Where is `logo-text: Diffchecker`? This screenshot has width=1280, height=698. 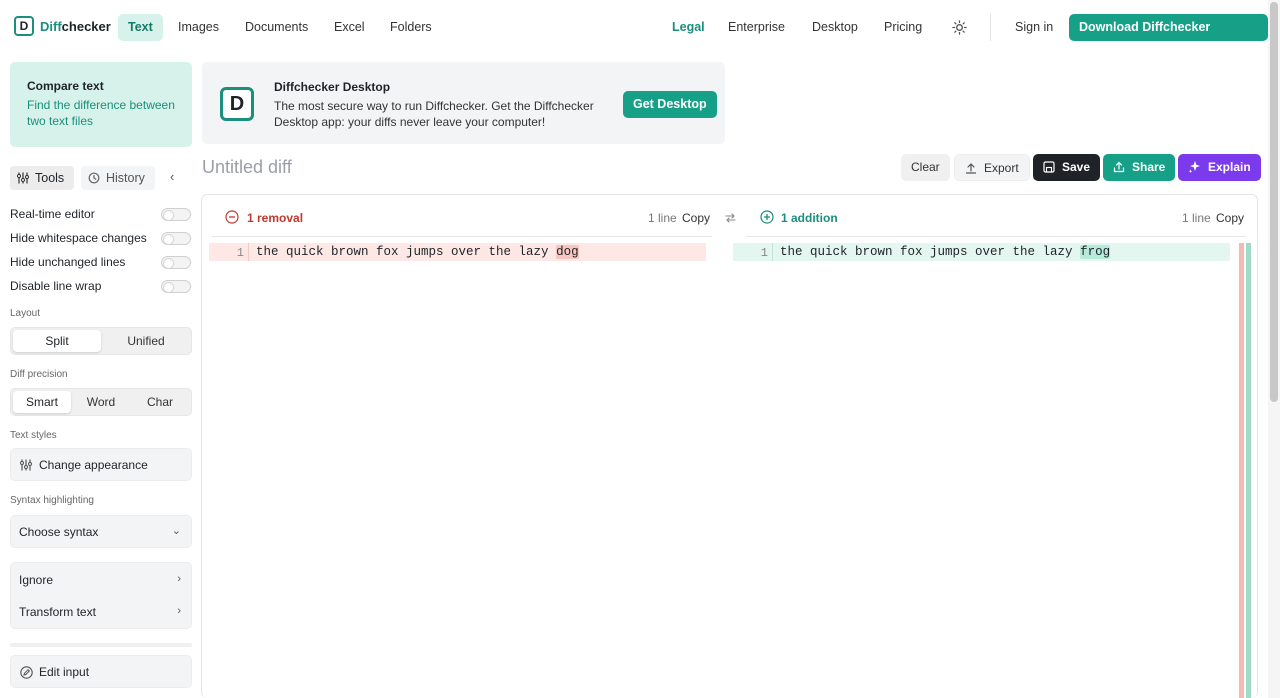
logo-text: Diffchecker is located at coordinates (75, 26).